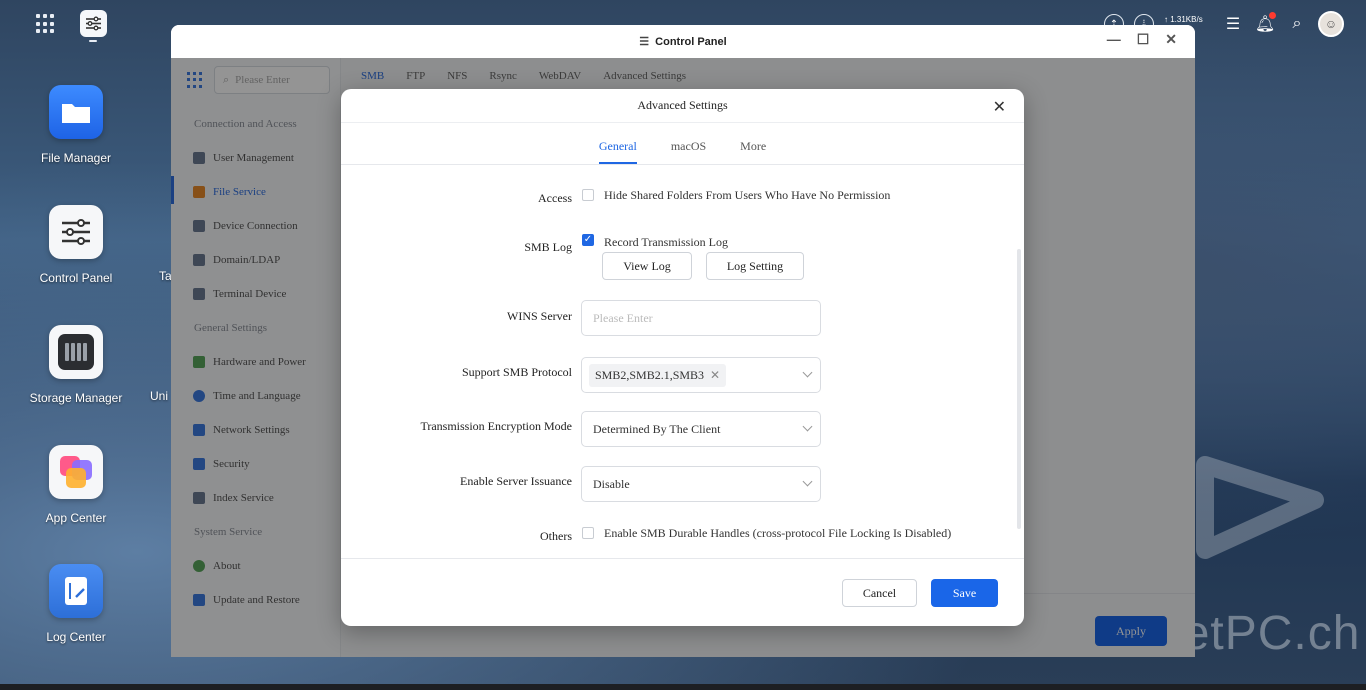  Describe the element at coordinates (691, 41) in the screenshot. I see `window-title: Control Panel` at that location.